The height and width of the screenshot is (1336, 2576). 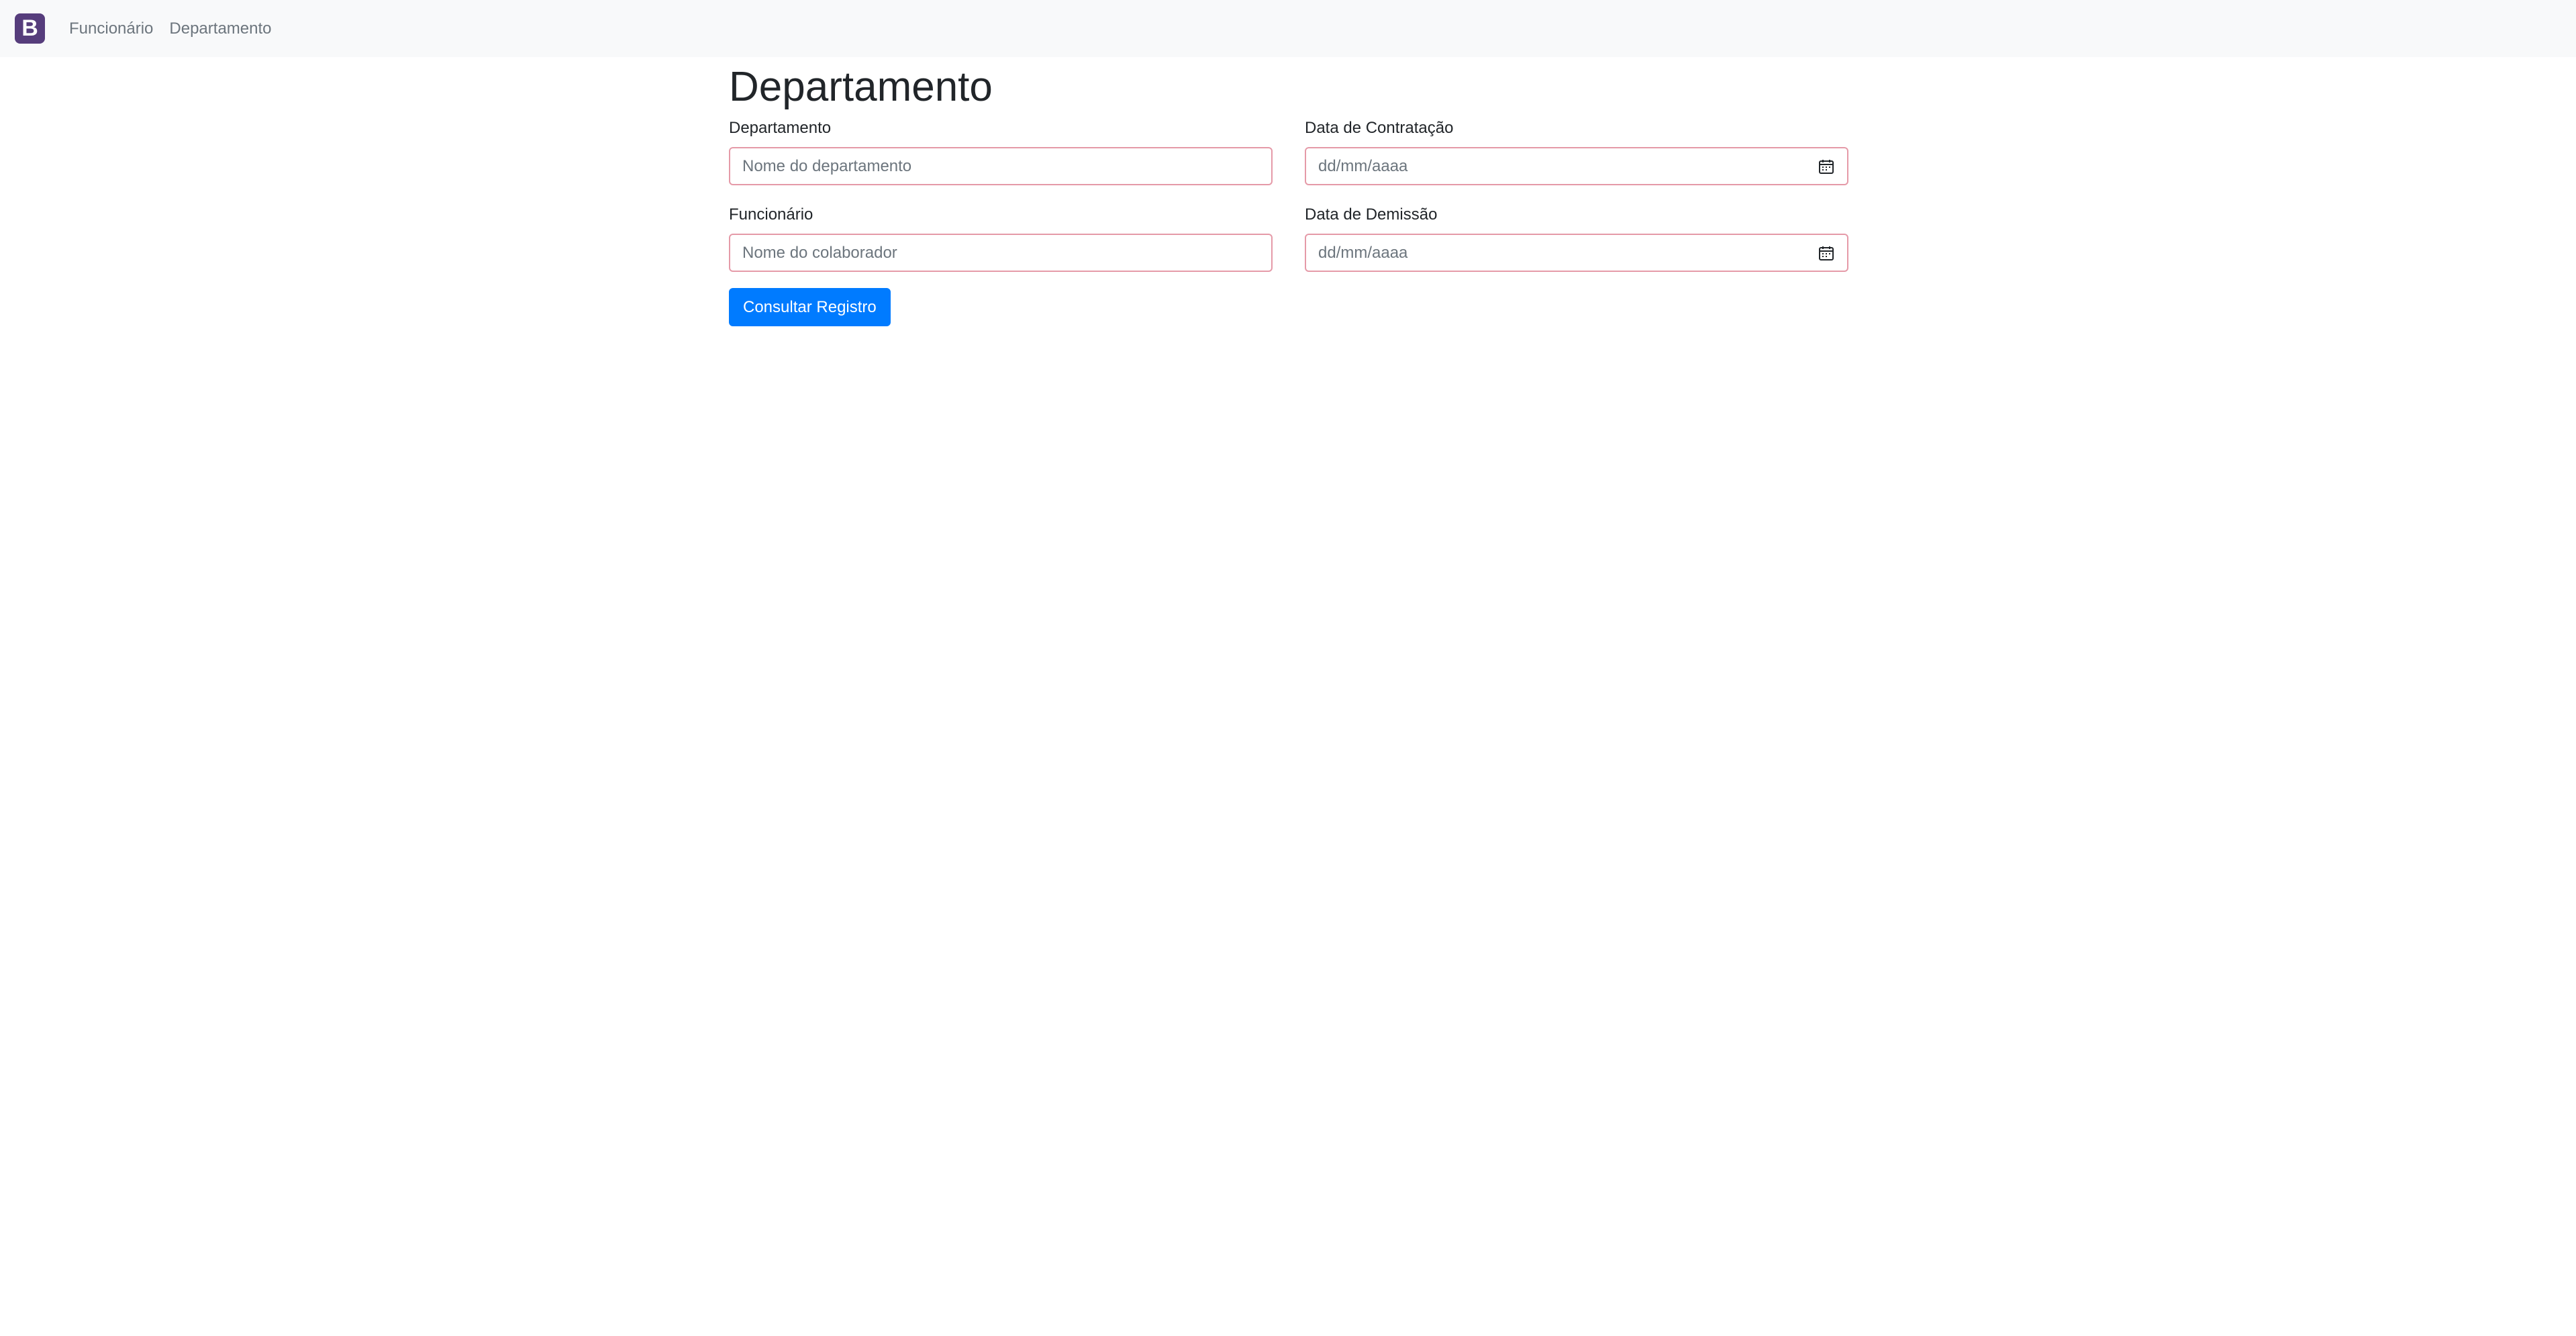 I want to click on data-contratacao-placeholder: dd/mm/aaaa, so click(x=1363, y=165).